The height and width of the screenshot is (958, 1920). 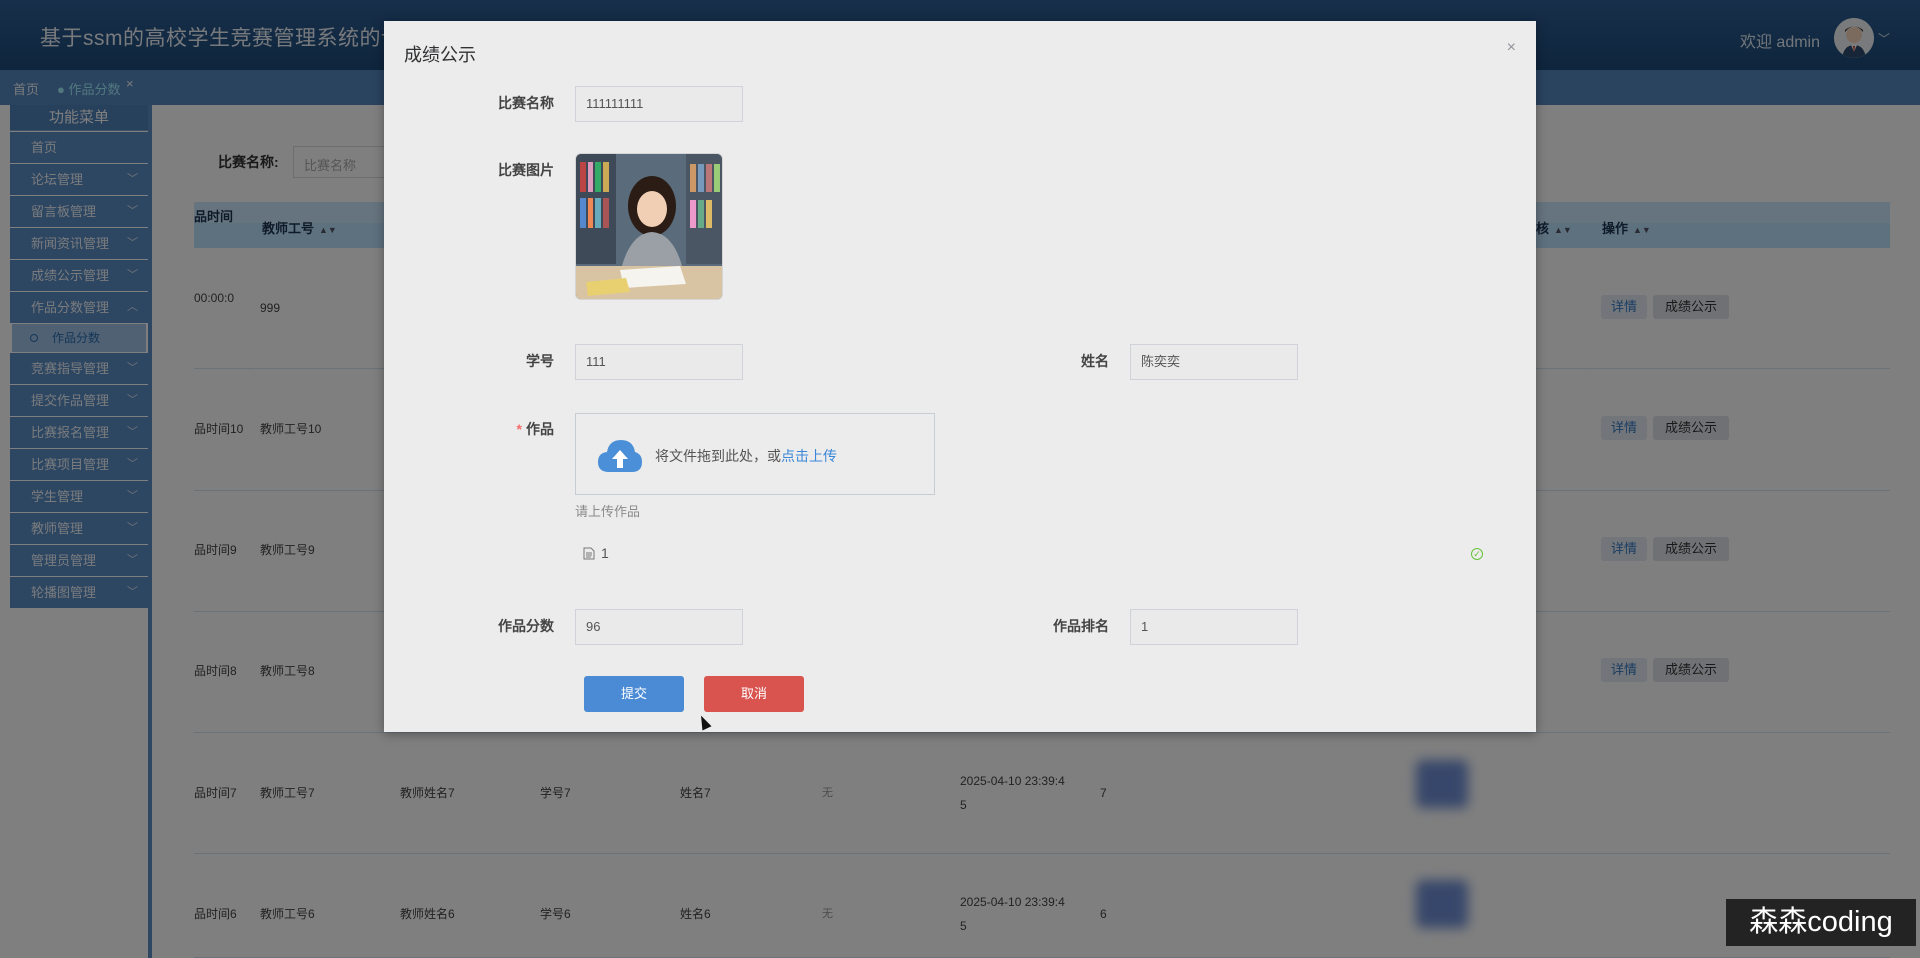 I want to click on submit-button: 提交, so click(x=634, y=694).